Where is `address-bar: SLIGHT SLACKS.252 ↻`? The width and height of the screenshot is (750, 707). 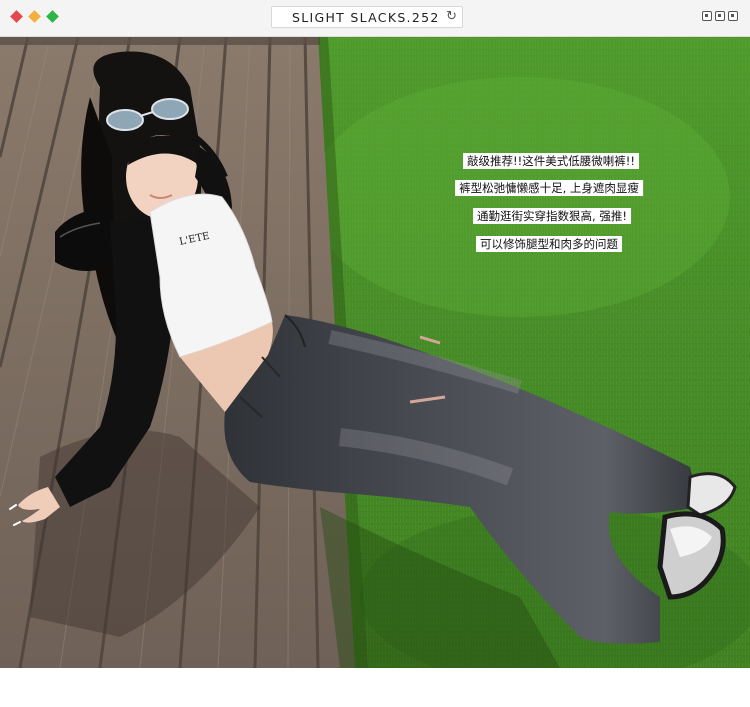
address-bar: SLIGHT SLACKS.252 ↻ is located at coordinates (367, 17).